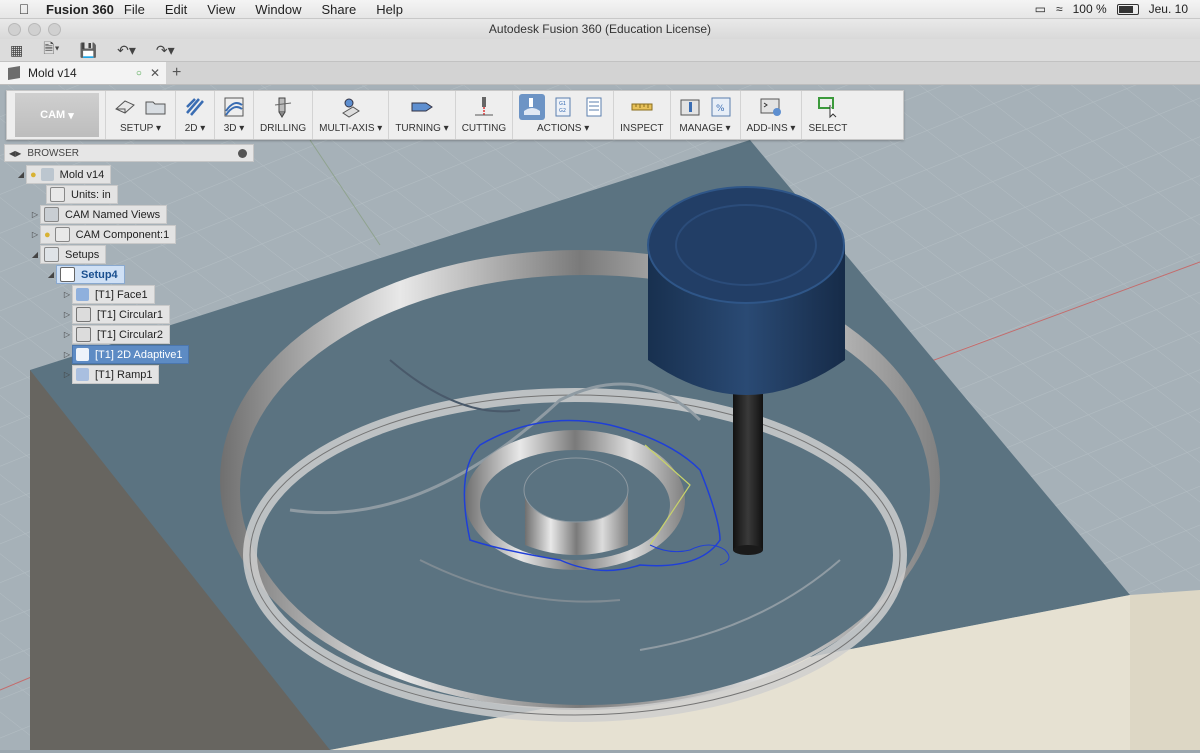  Describe the element at coordinates (338, 9) in the screenshot. I see `menu-share: Share` at that location.